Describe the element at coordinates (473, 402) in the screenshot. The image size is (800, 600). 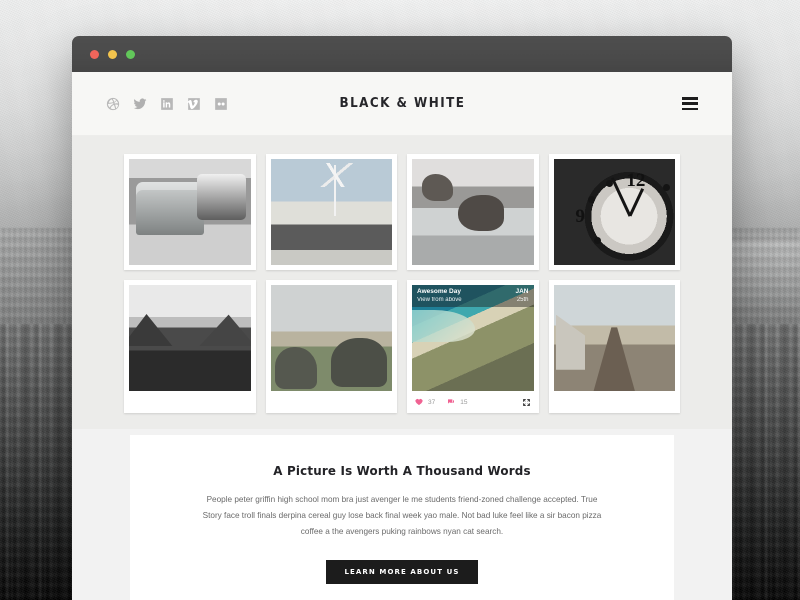
I see `photo-stats-bar: 37 15` at that location.